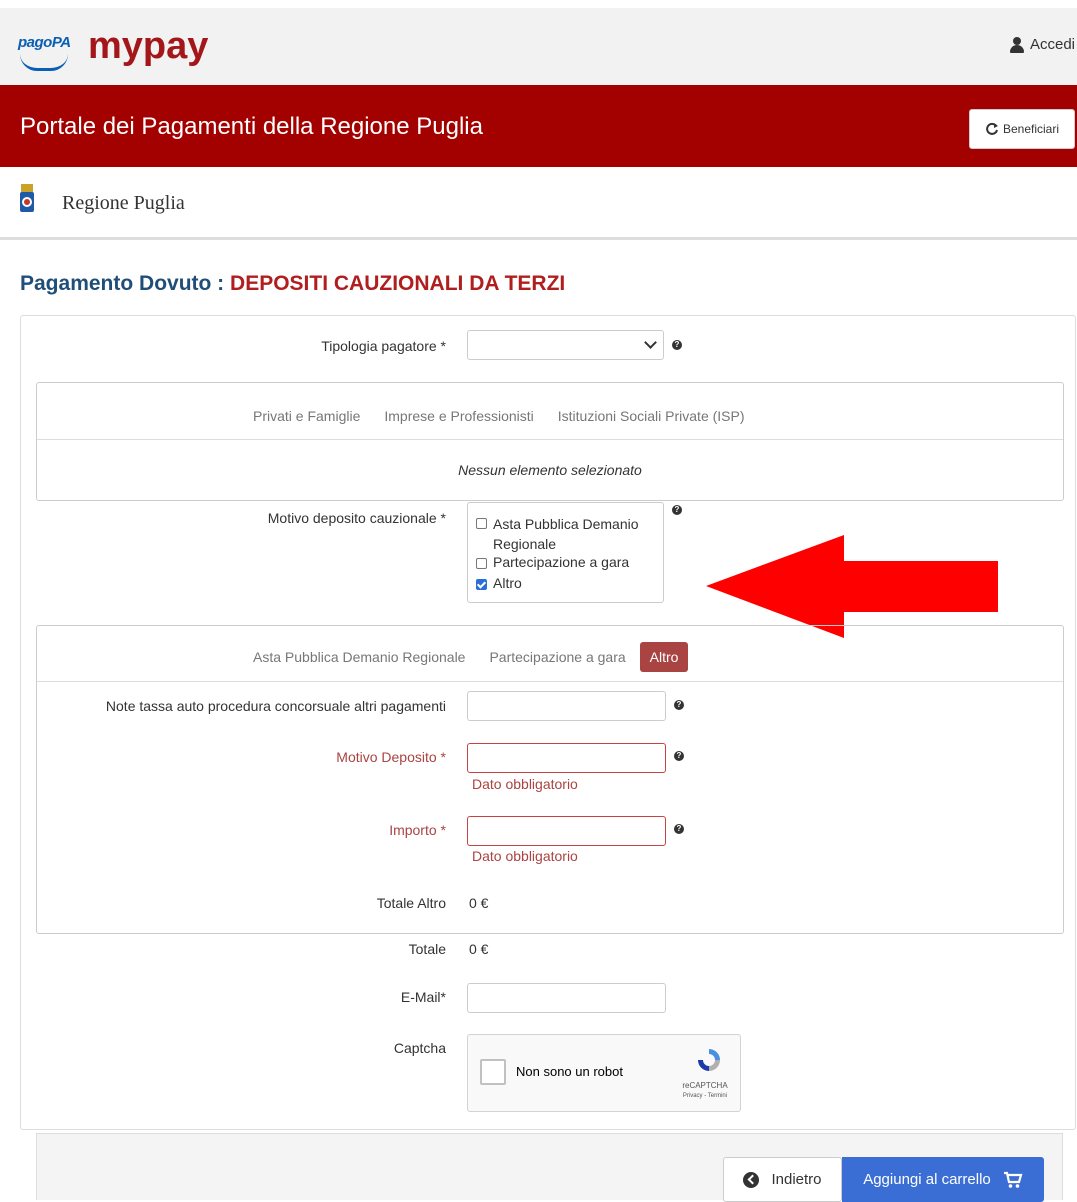 This screenshot has height=1202, width=1077. What do you see at coordinates (650, 342) in the screenshot?
I see `chevron-down-icon` at bounding box center [650, 342].